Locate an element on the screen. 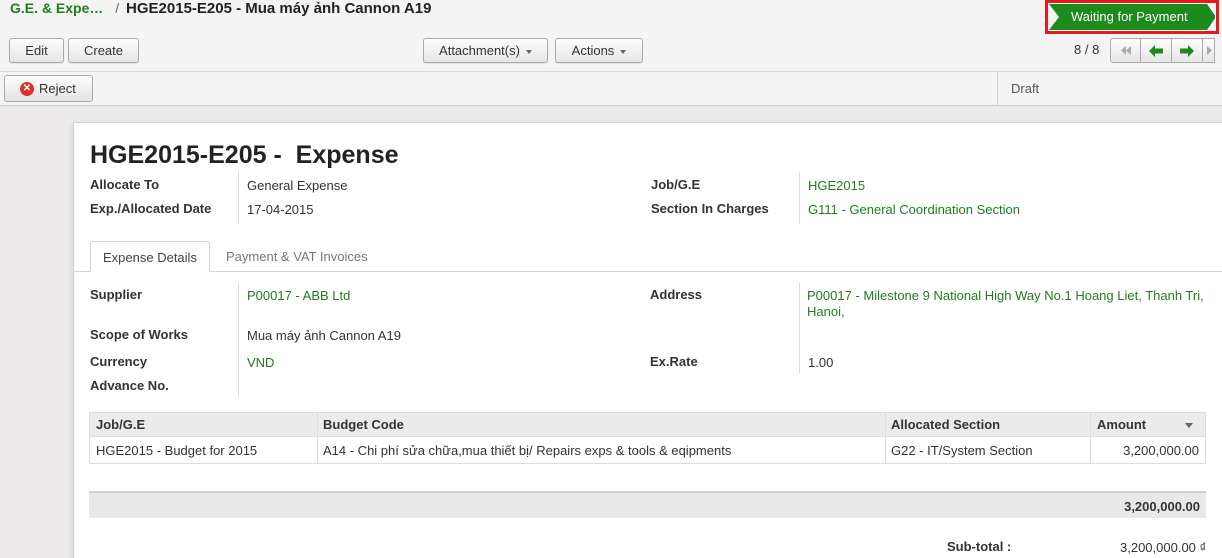 The height and width of the screenshot is (558, 1222). pager-previous-button is located at coordinates (1156, 50).